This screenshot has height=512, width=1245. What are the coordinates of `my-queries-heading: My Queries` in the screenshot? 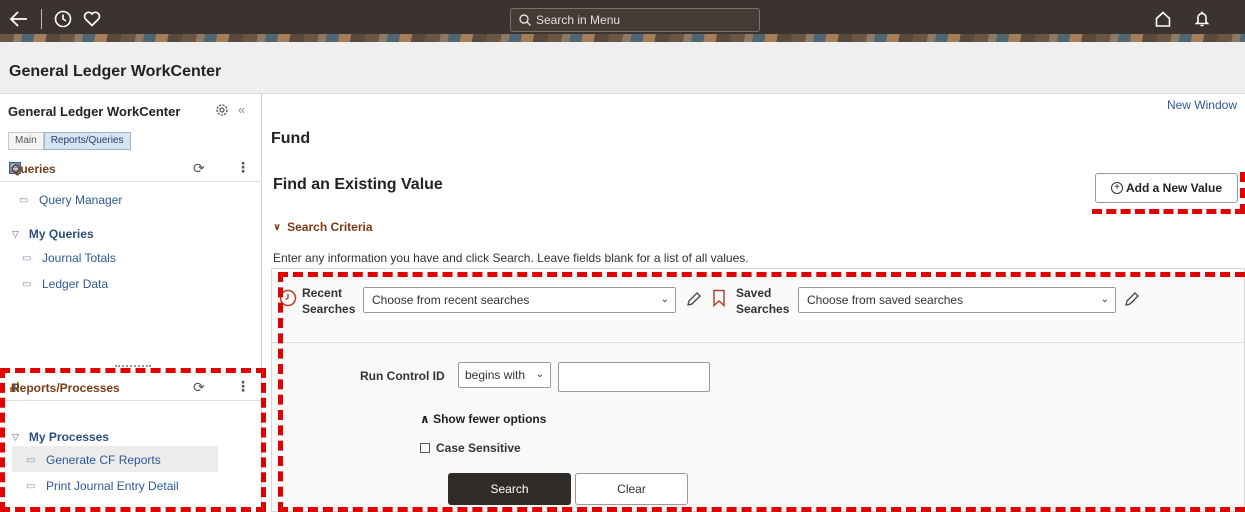 It's located at (61, 234).